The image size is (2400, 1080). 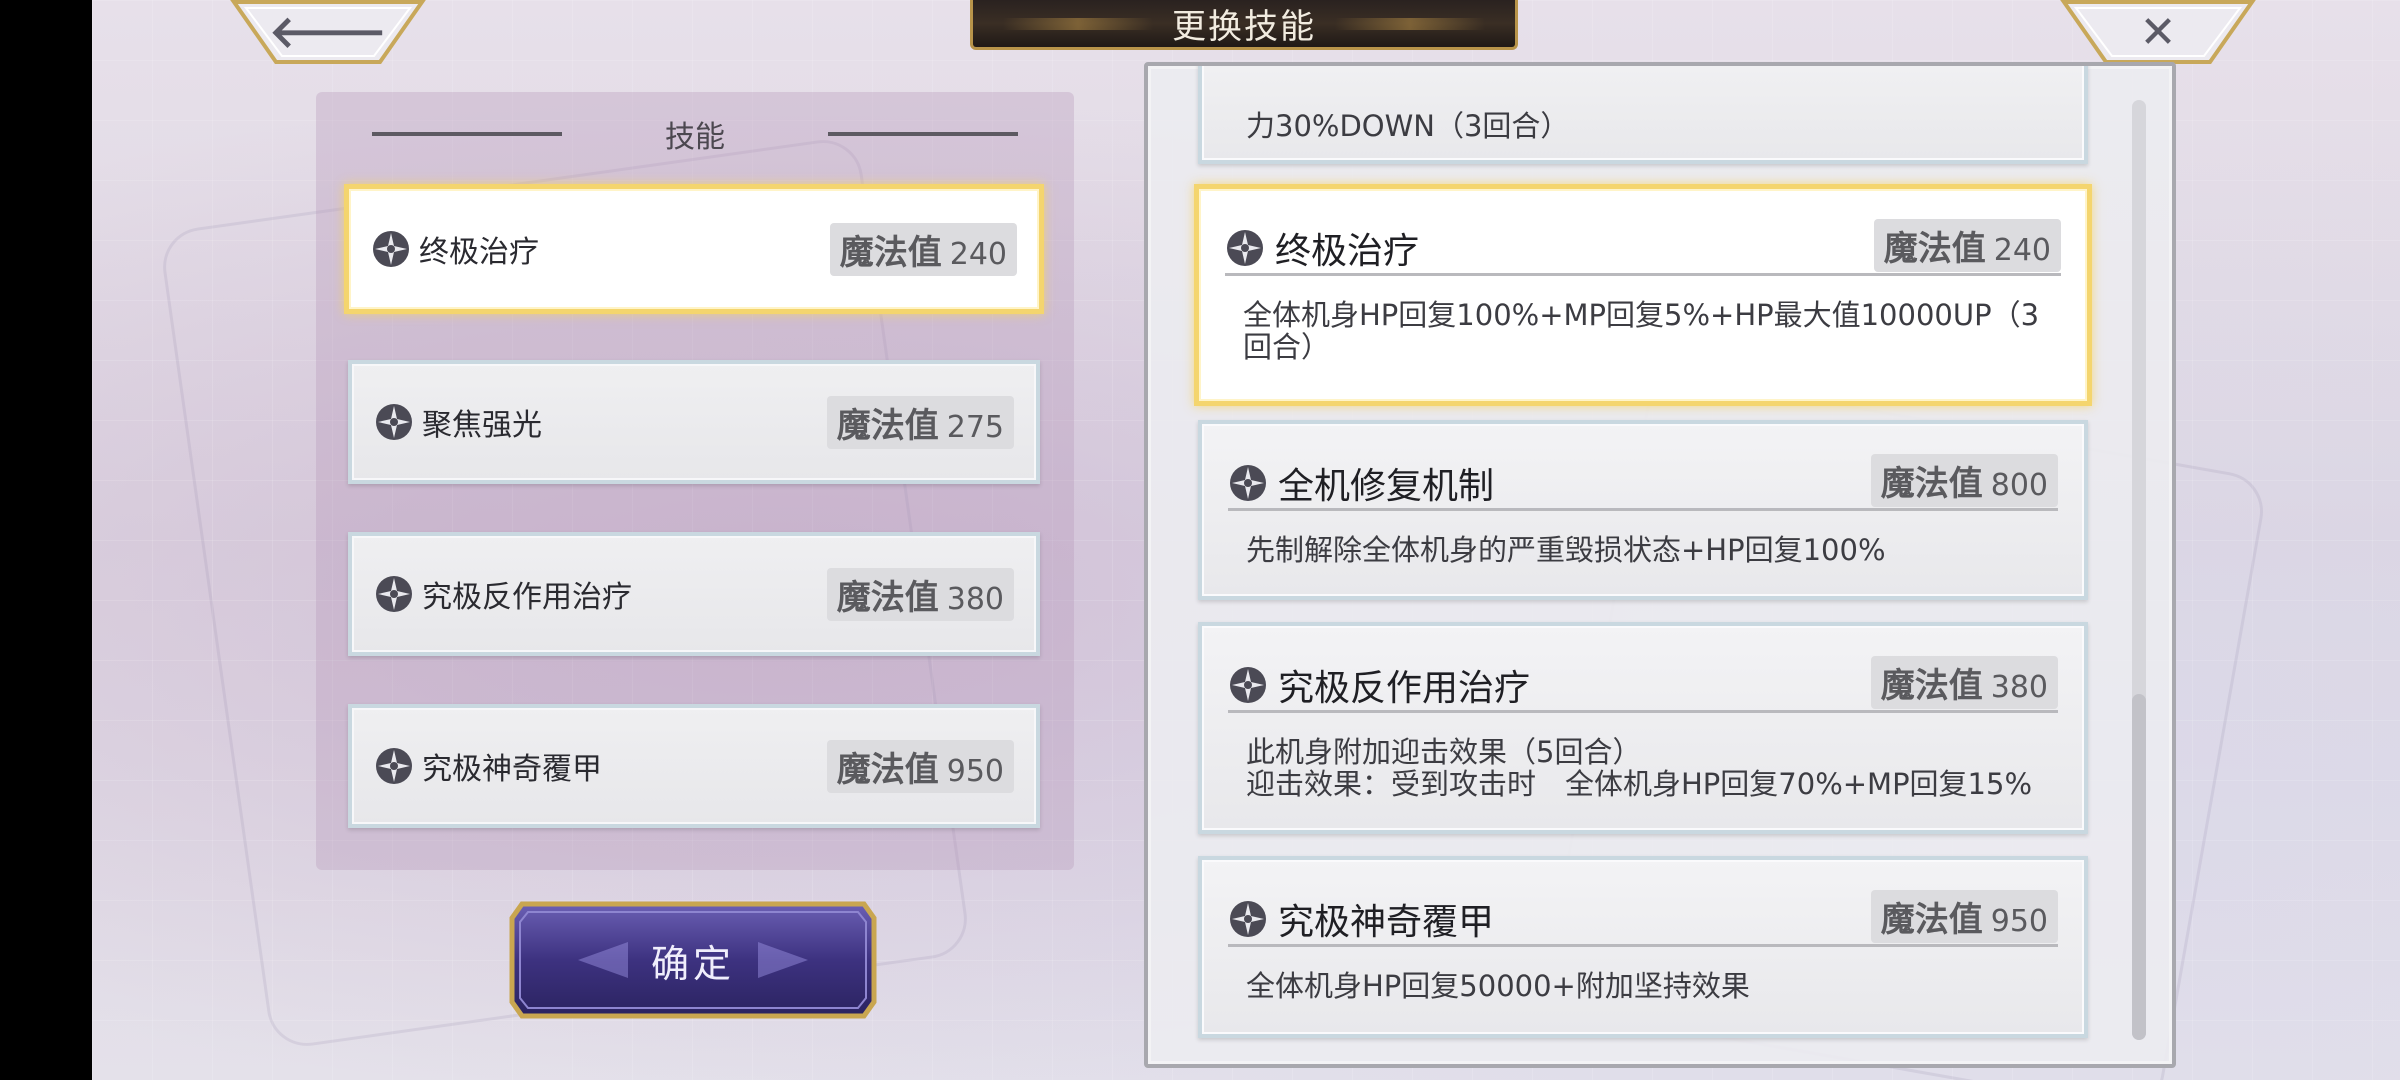 I want to click on skill-description: 全体机身HP回复50000+附加坚持效果, so click(x=1498, y=986).